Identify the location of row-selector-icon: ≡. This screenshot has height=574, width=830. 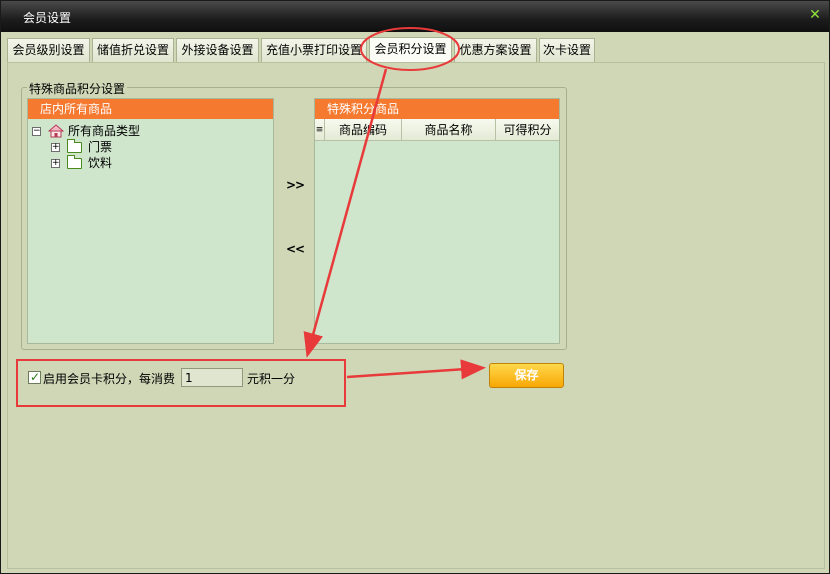
(320, 130).